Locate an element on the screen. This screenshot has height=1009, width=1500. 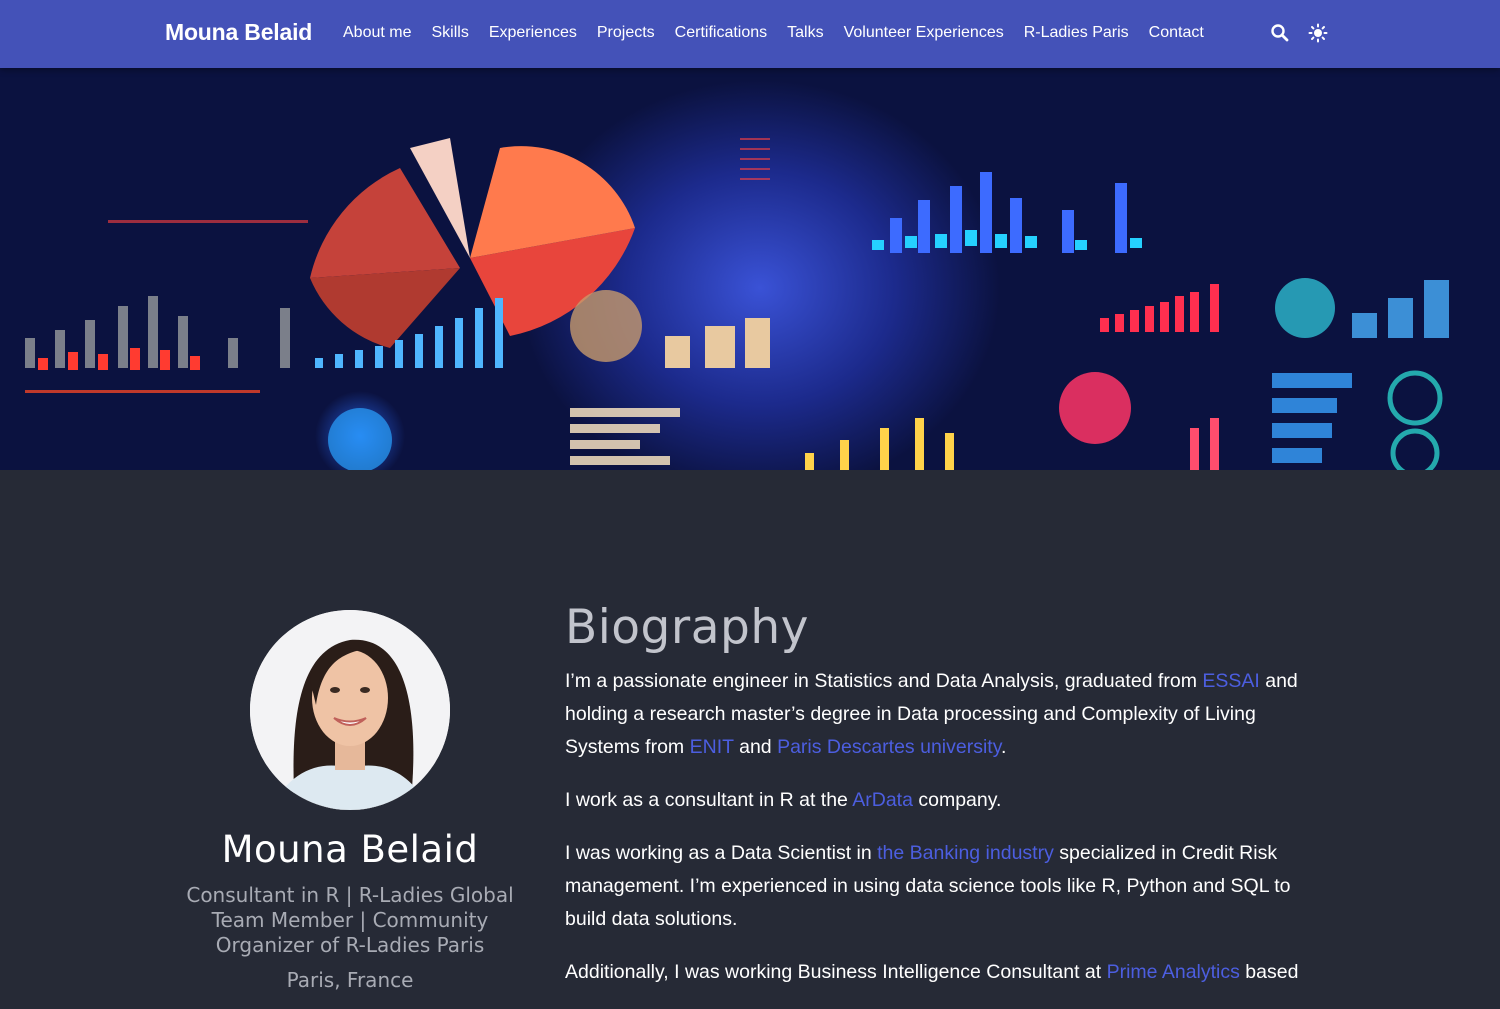
bio-text: and is located at coordinates (755, 747).